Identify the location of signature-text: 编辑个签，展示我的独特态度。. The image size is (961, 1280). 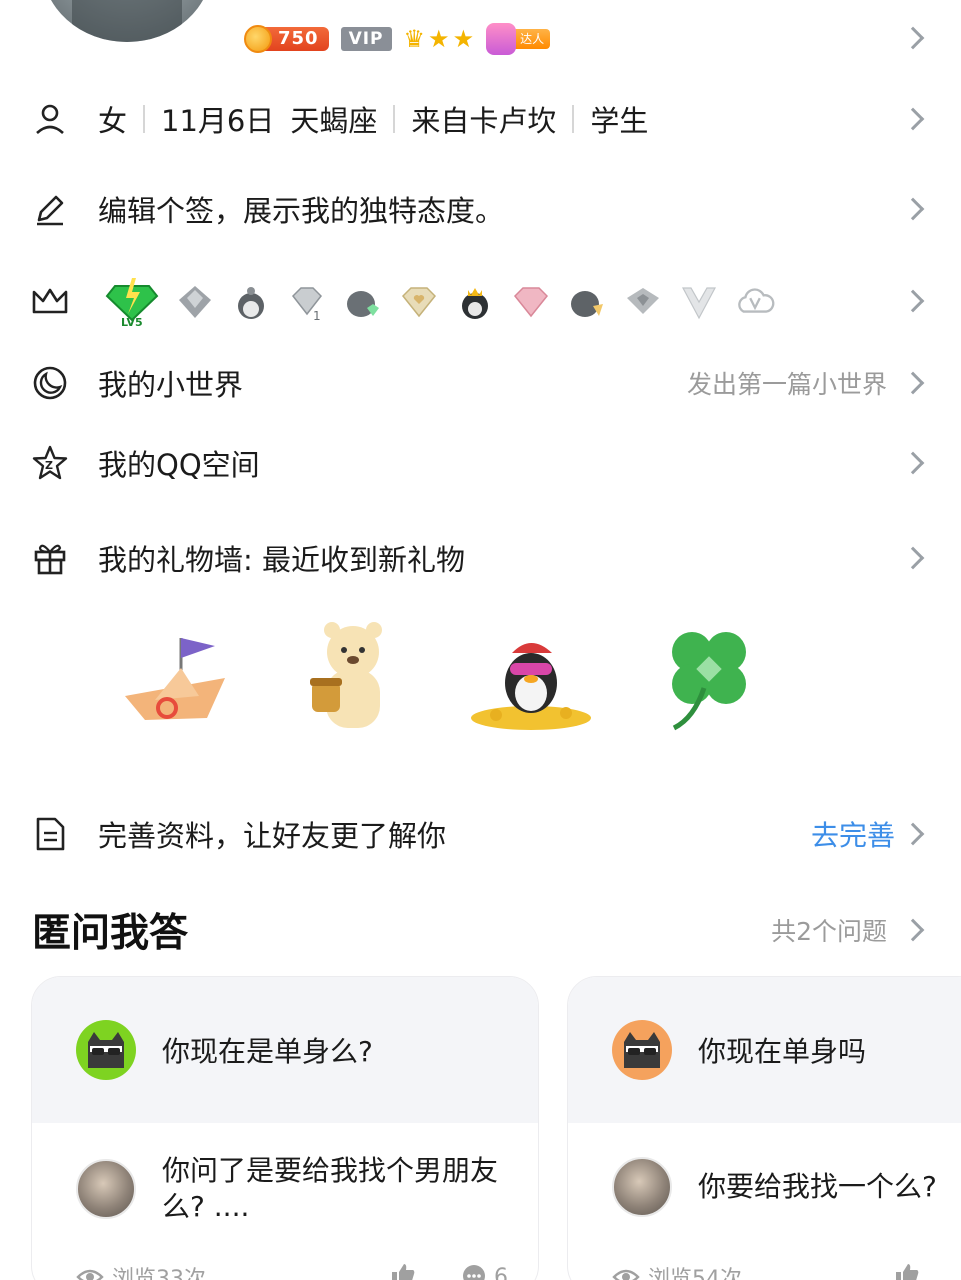
(301, 211).